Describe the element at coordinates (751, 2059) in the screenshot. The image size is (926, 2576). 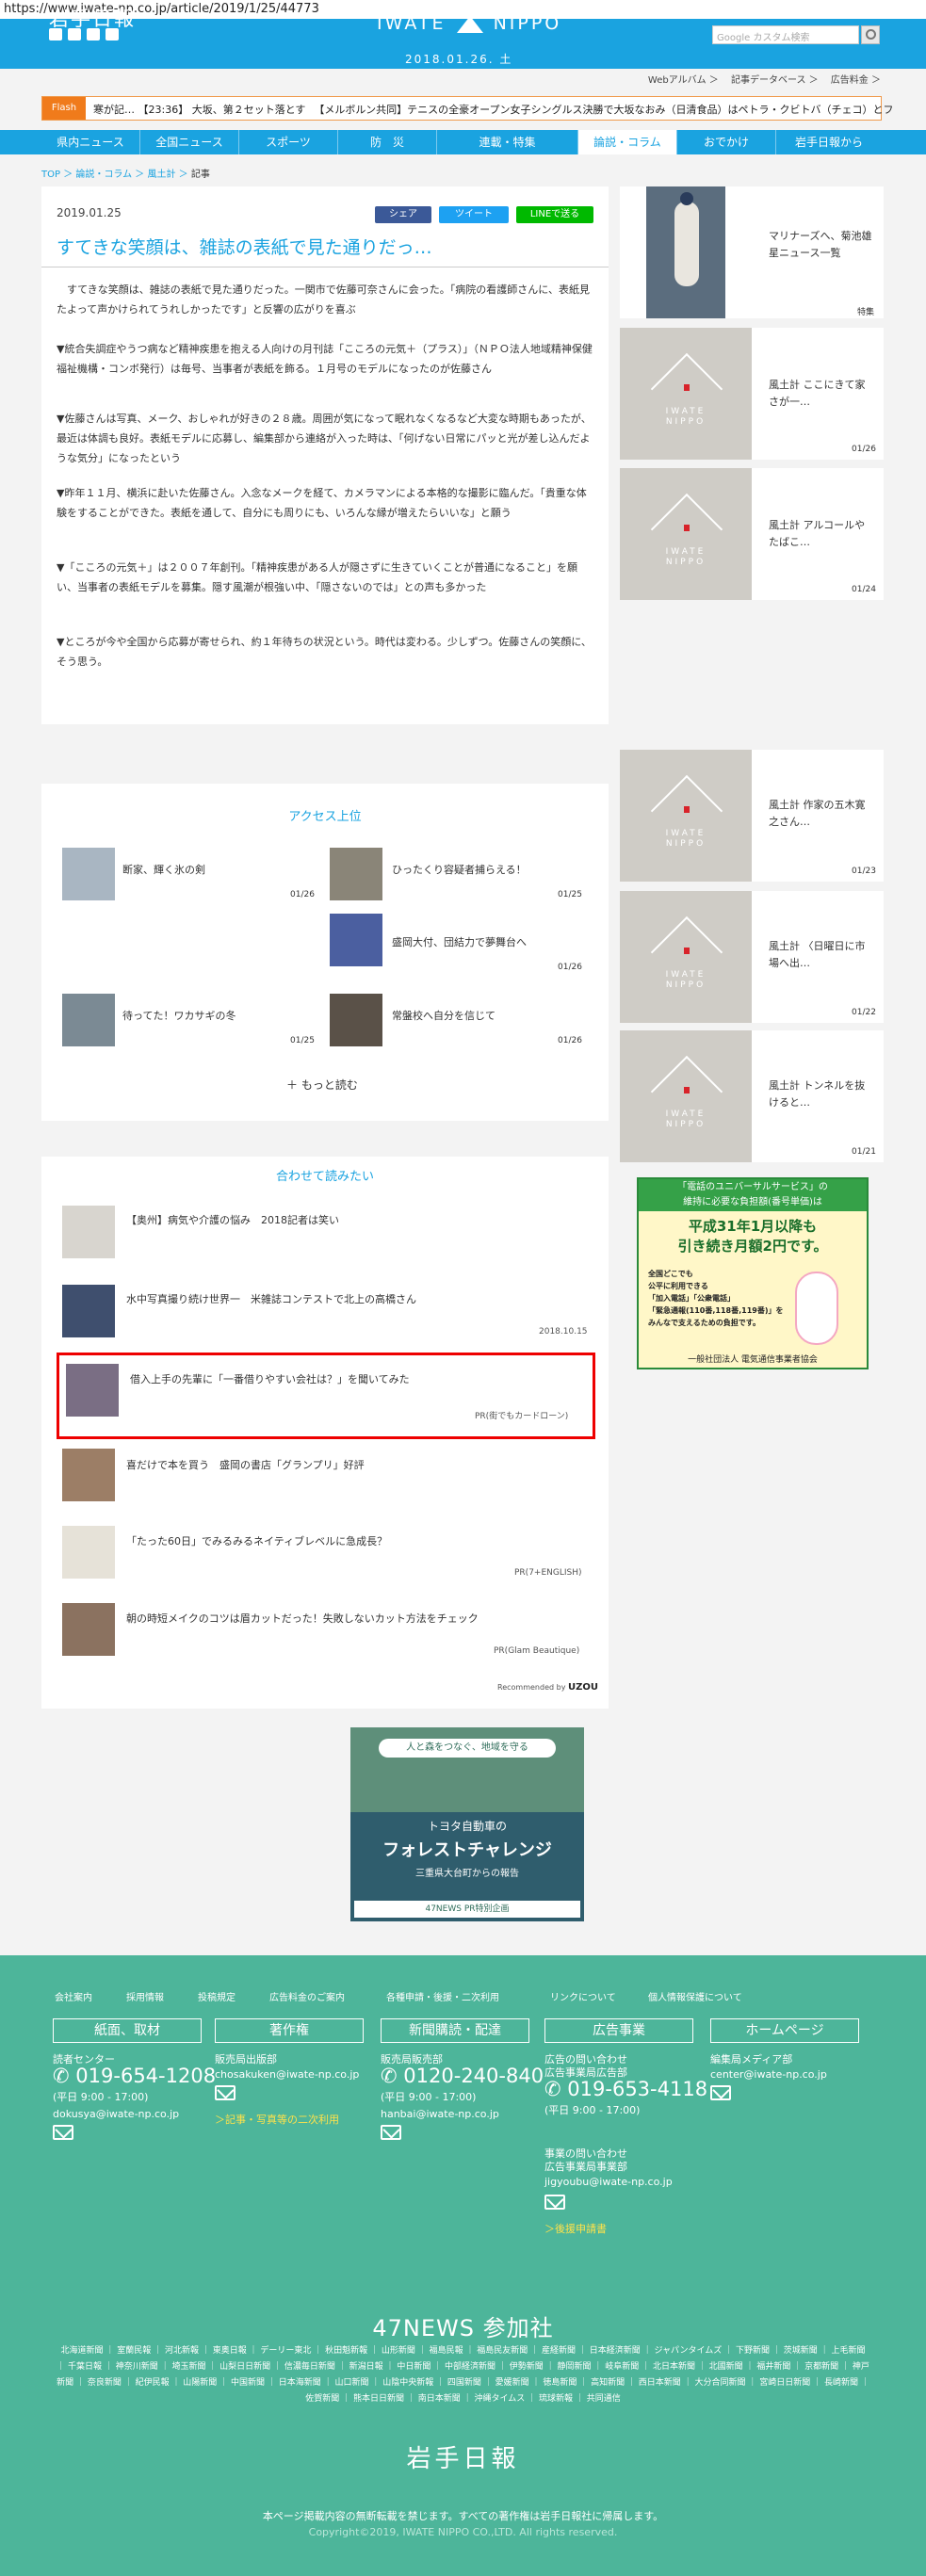
I see `footer-dept: 編集局メディア部` at that location.